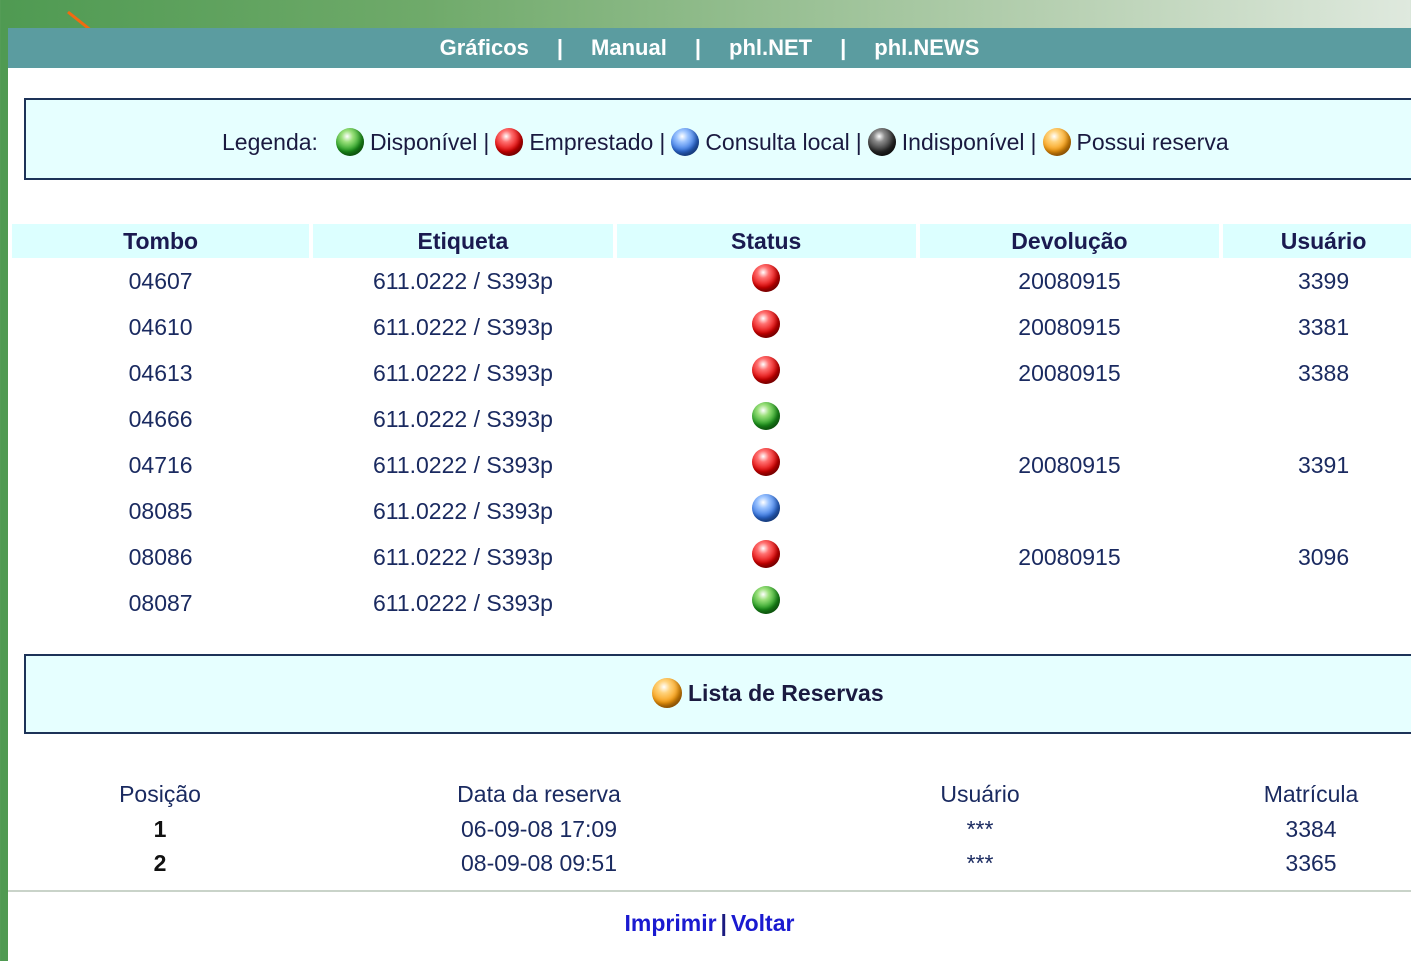 This screenshot has height=961, width=1411. I want to click on header-devolucao: Devolução, so click(1069, 241).